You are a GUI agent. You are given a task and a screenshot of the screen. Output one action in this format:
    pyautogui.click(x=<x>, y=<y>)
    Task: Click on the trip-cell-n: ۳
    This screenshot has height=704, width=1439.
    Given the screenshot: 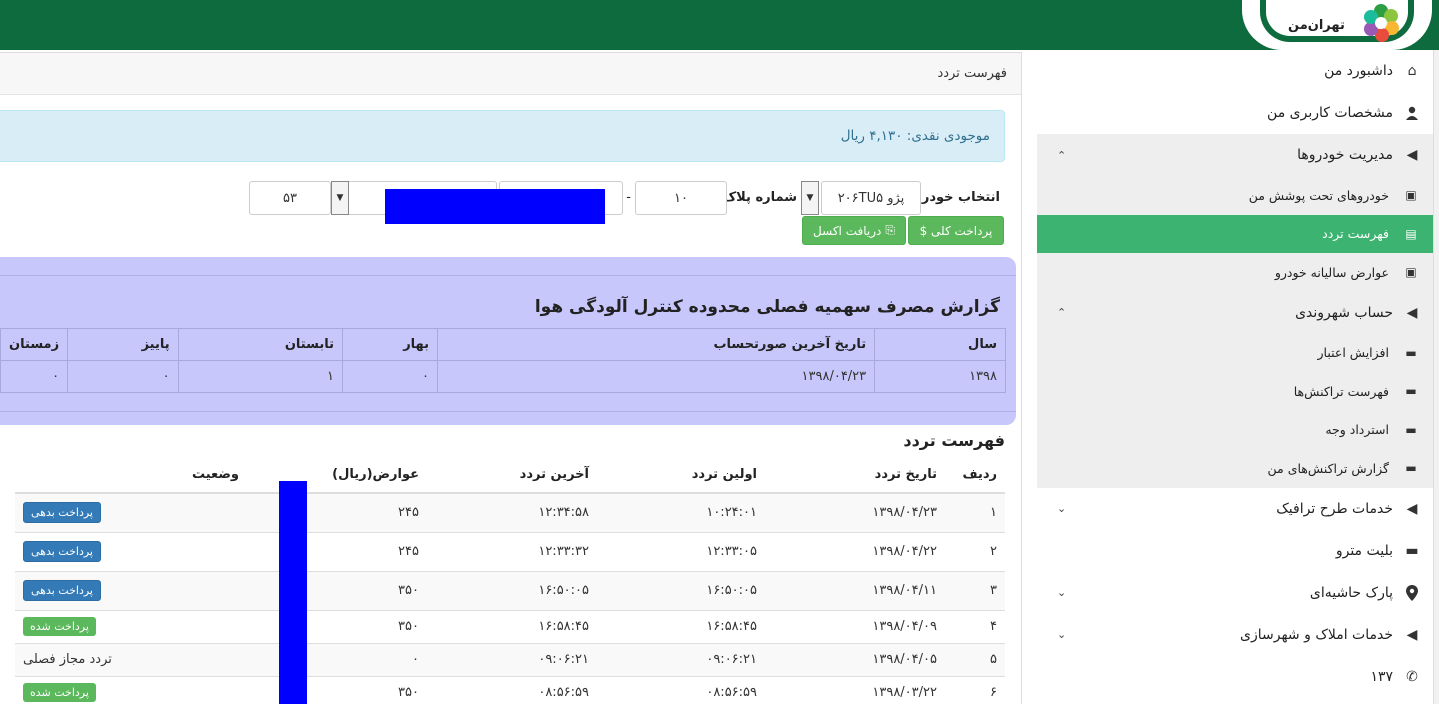 What is the action you would take?
    pyautogui.click(x=975, y=590)
    